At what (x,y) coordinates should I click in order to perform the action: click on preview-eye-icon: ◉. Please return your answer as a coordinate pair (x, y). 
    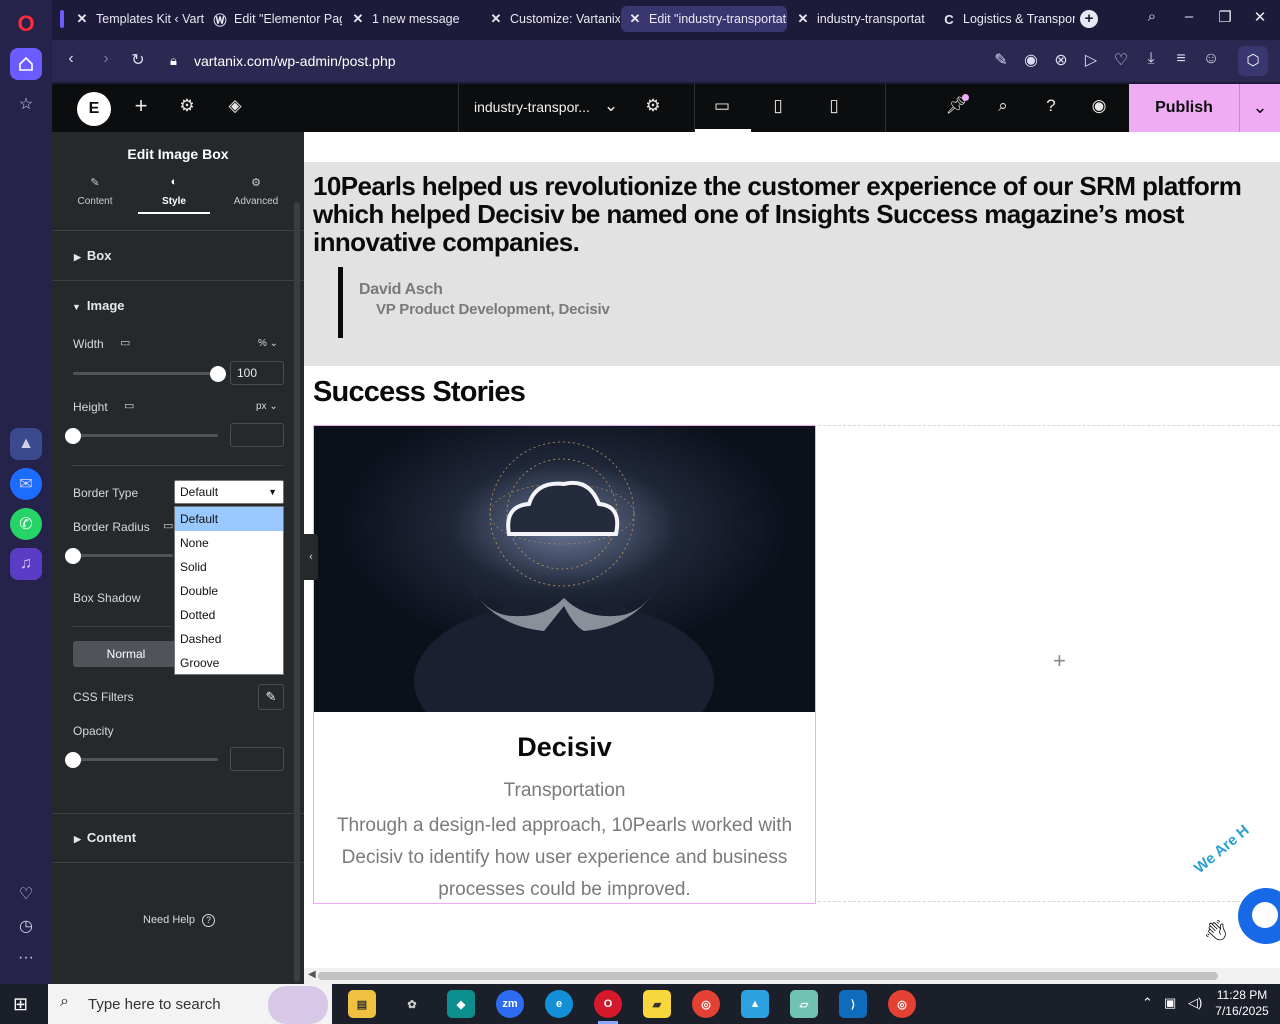
    Looking at the image, I should click on (1099, 108).